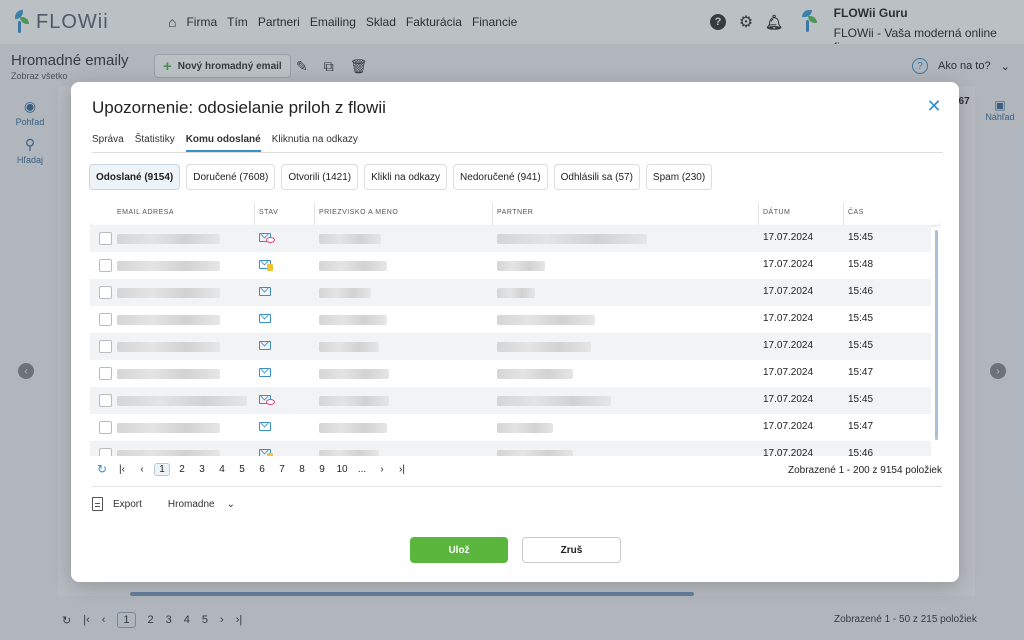 The width and height of the screenshot is (1024, 640). I want to click on page-3: 3, so click(202, 469).